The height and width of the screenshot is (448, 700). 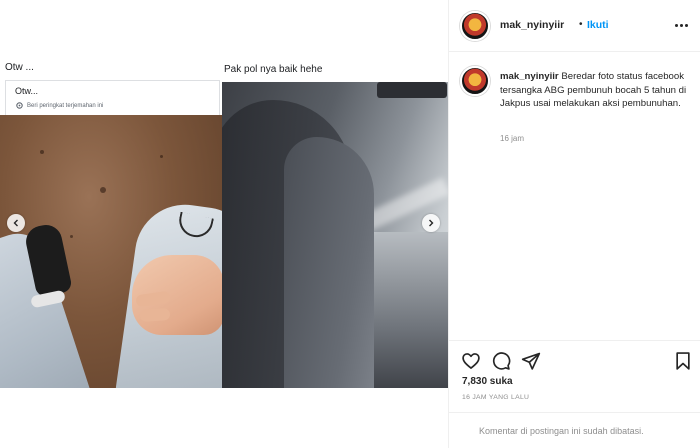 I want to click on next-image-button, so click(x=431, y=223).